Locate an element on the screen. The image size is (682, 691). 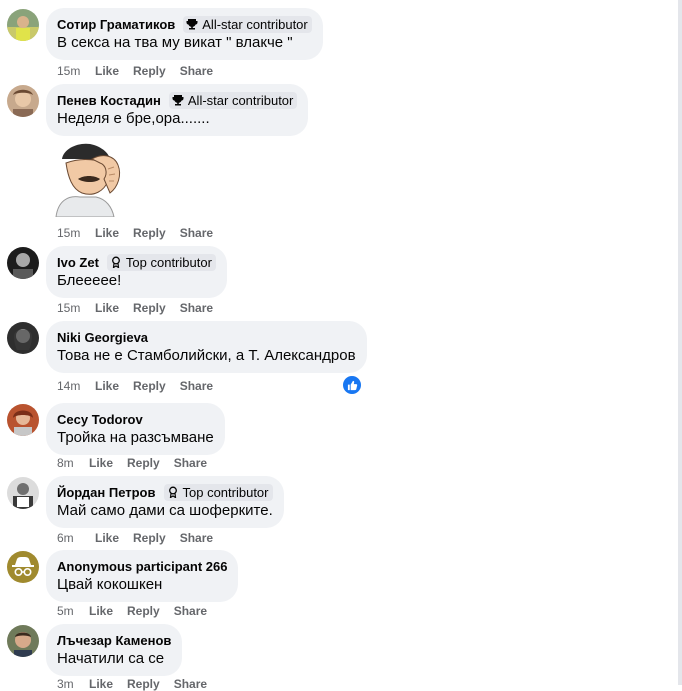
timestamp: 6m is located at coordinates (76, 538).